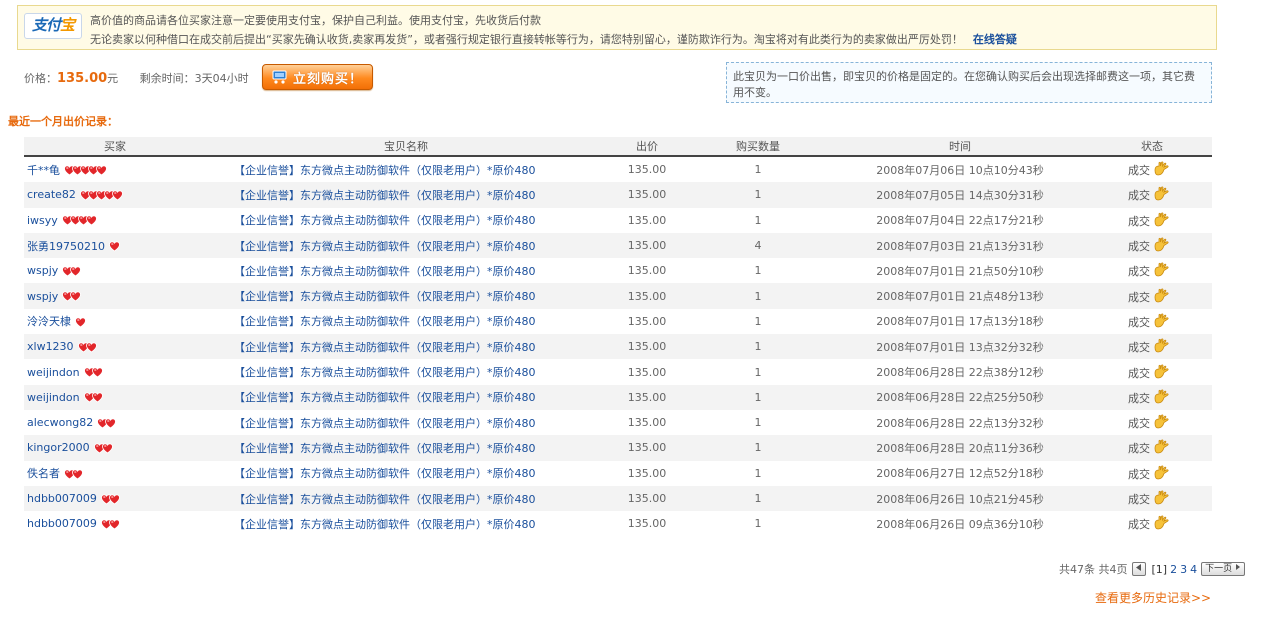 The width and height of the screenshot is (1280, 620). I want to click on buyer-name-link: iwsyy, so click(42, 220).